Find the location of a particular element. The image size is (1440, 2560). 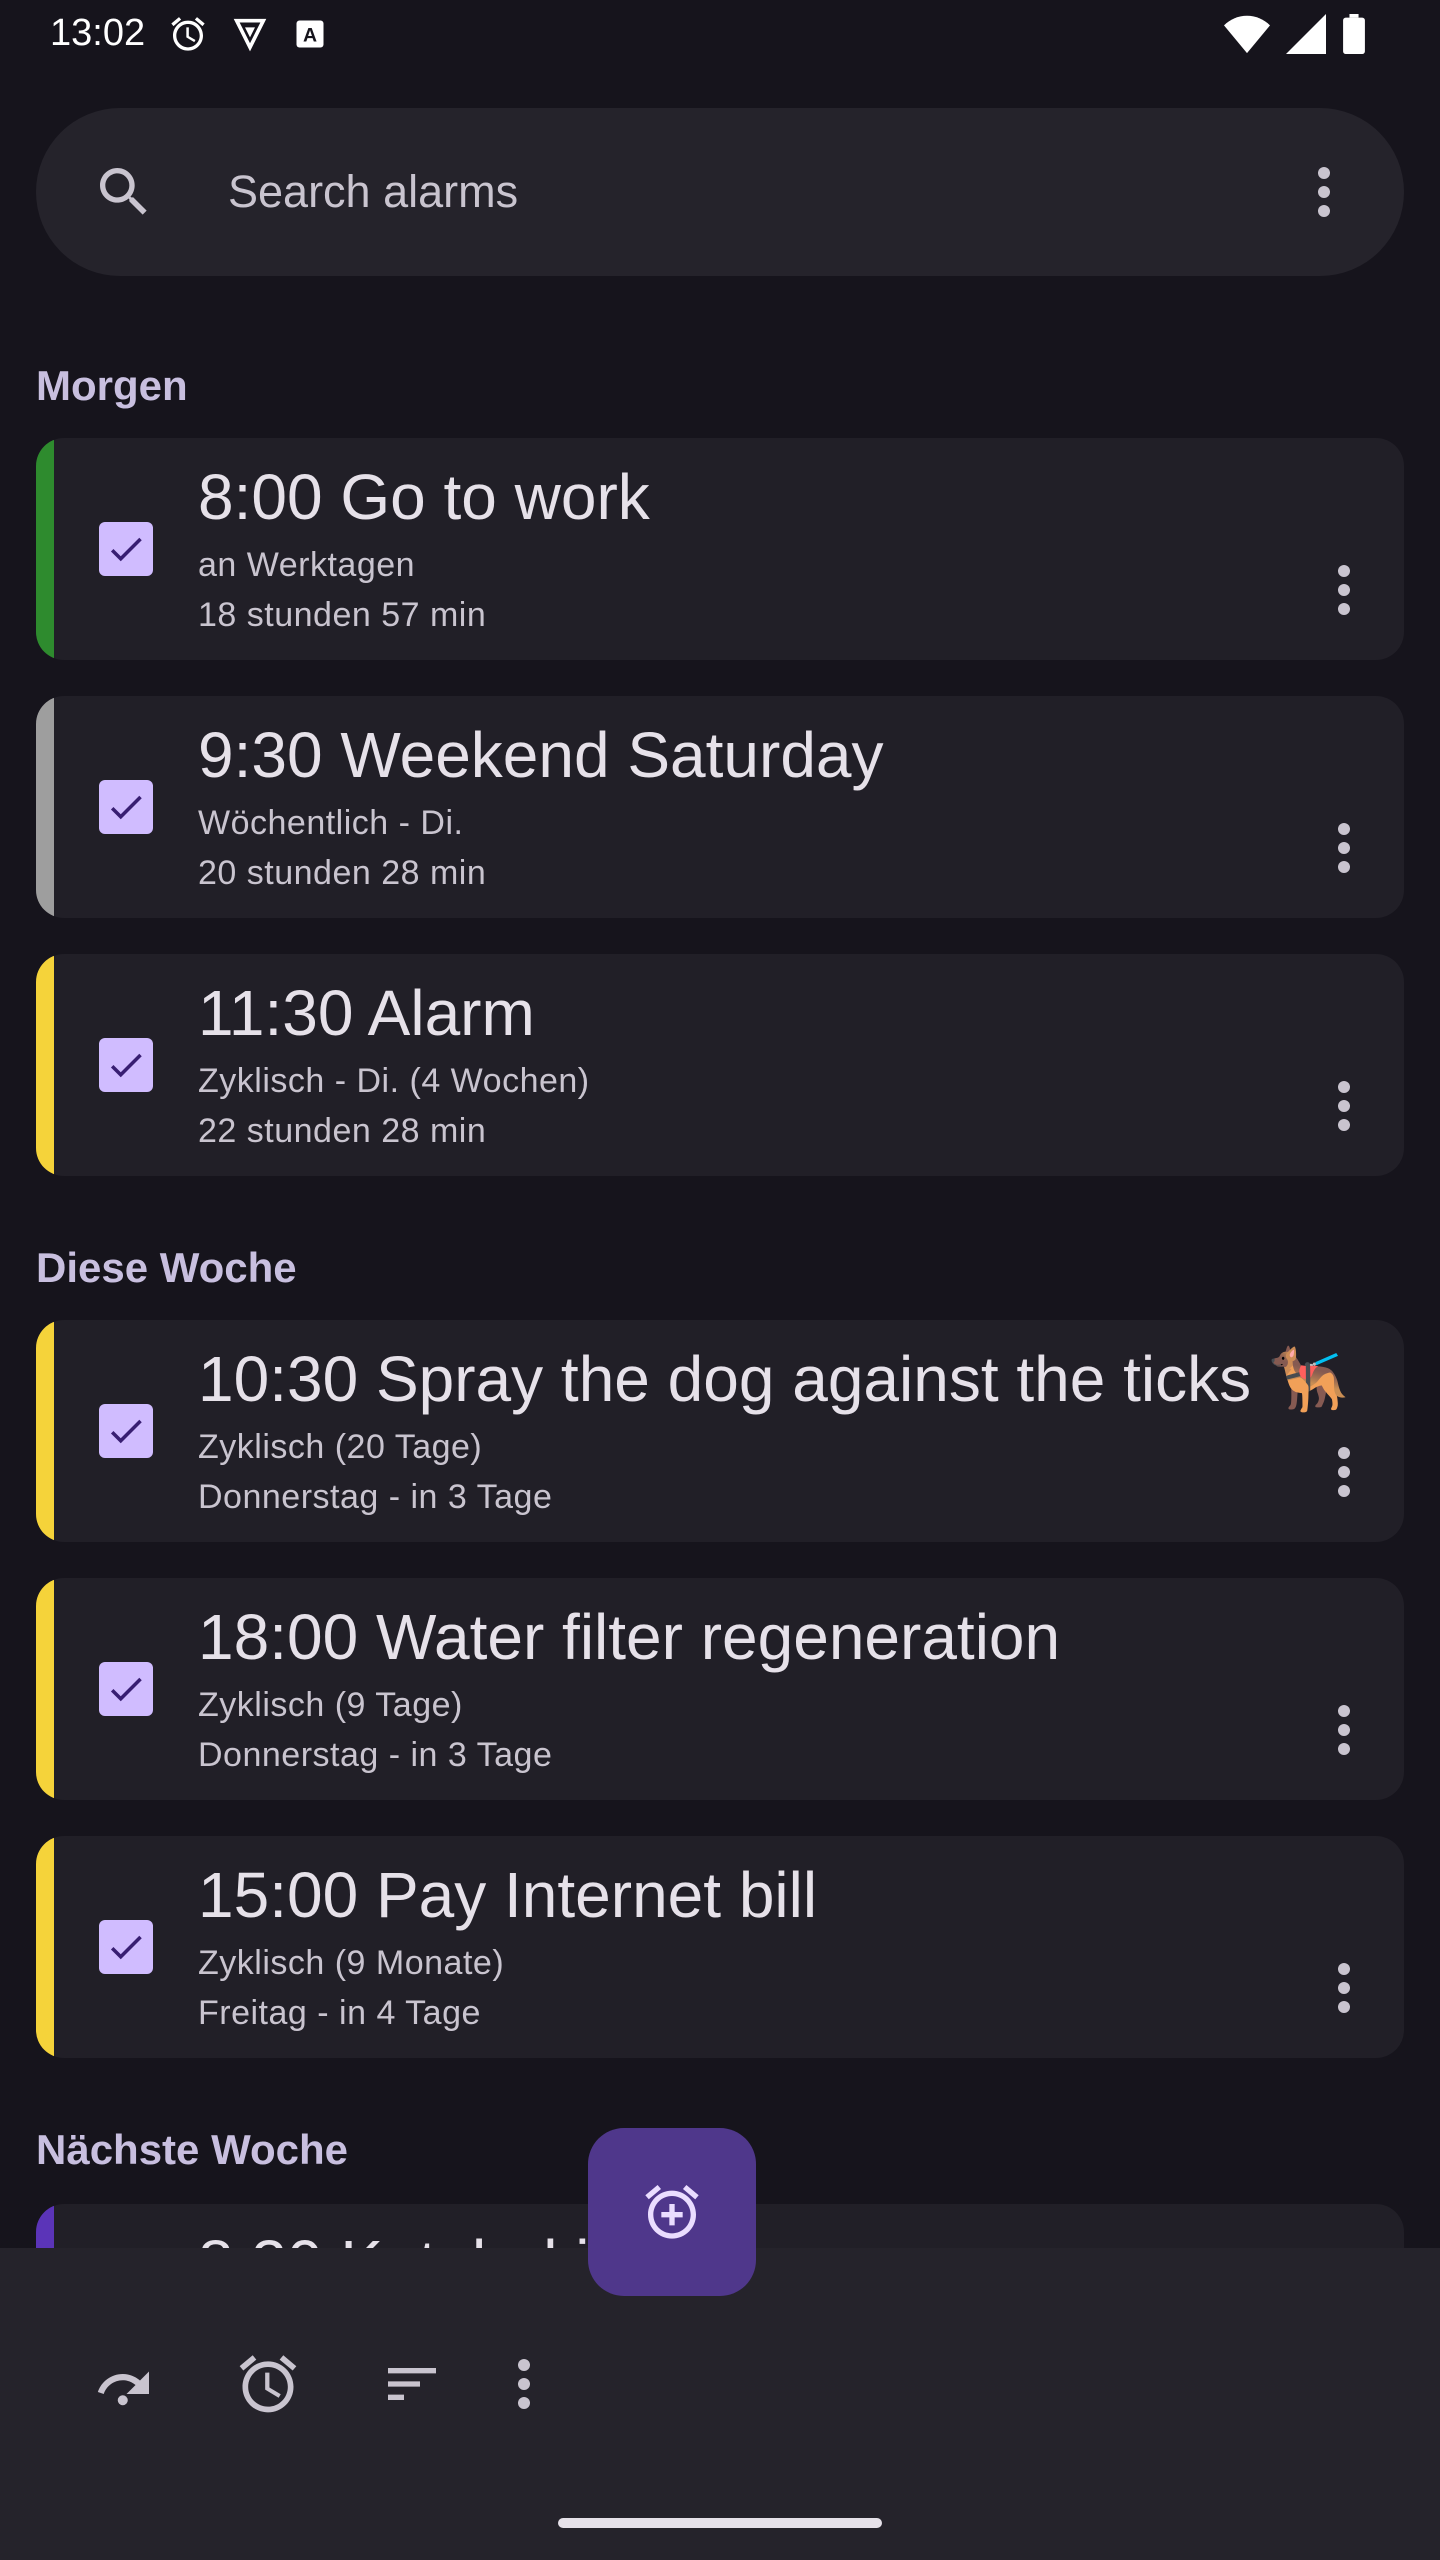

svg-text: A is located at coordinates (310, 36).